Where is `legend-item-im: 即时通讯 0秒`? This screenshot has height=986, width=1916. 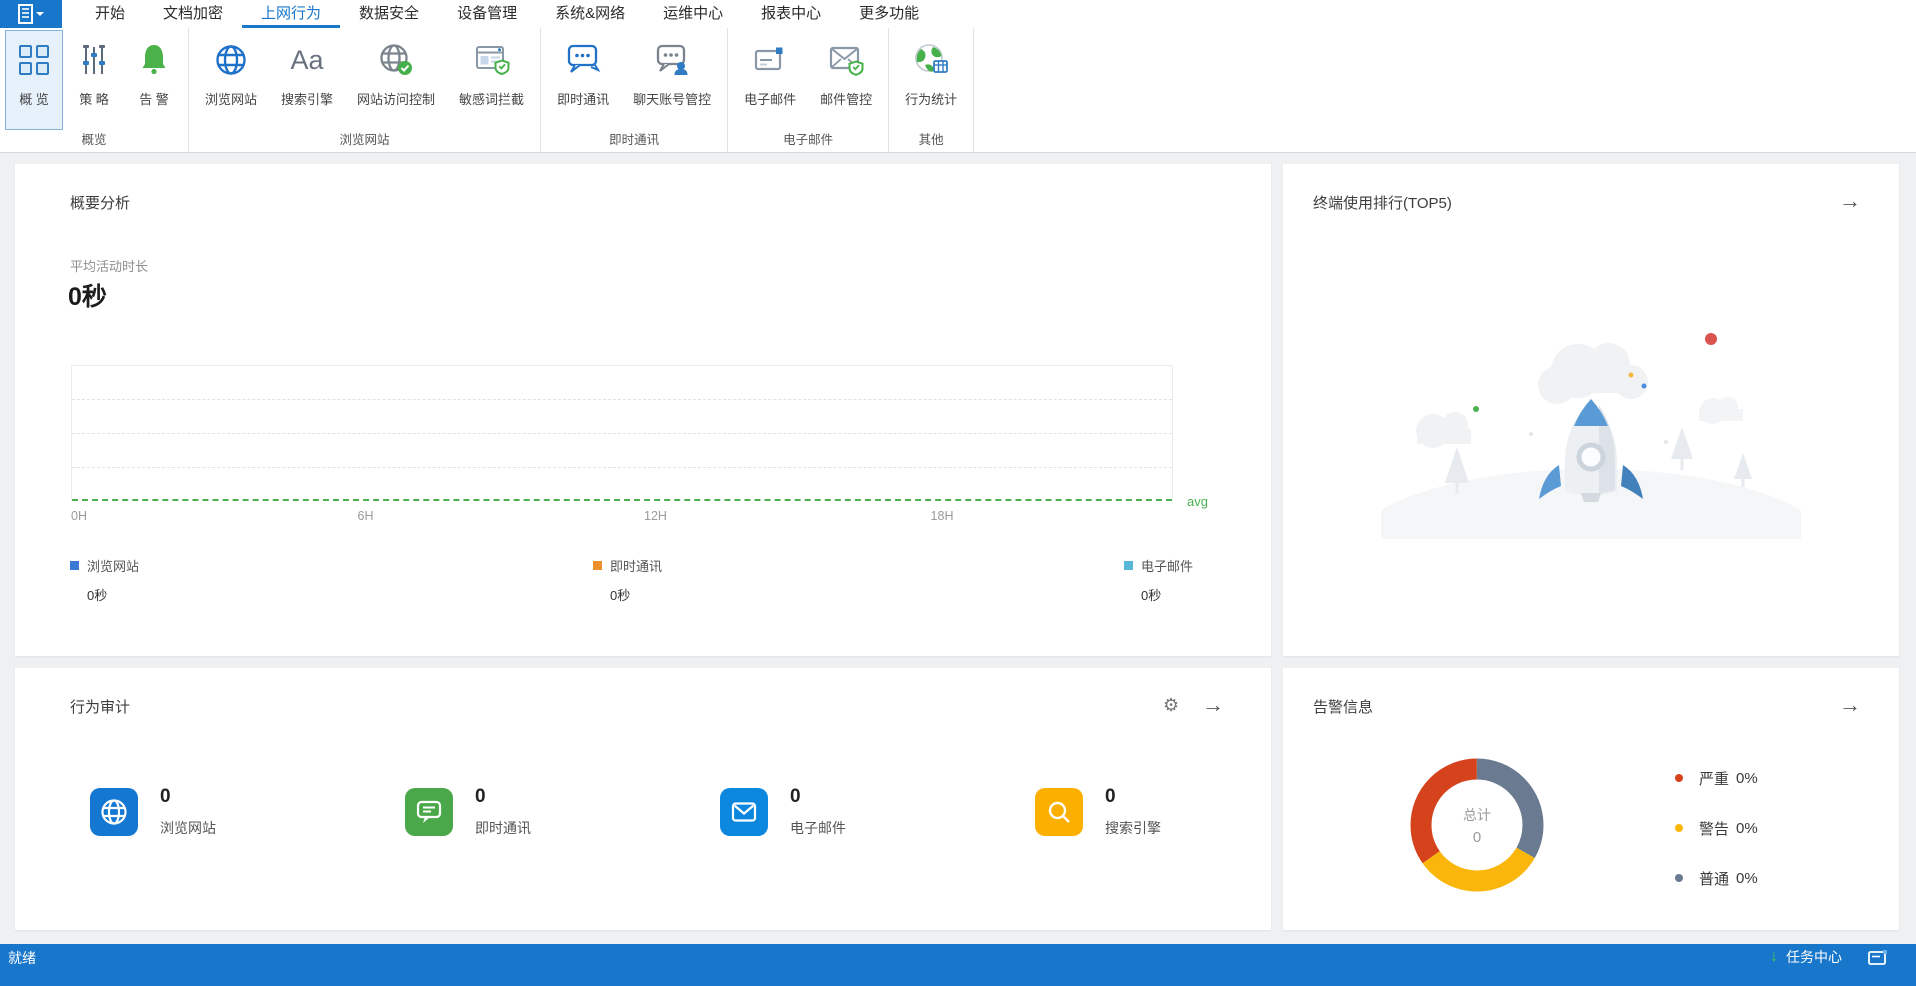 legend-item-im: 即时通讯 0秒 is located at coordinates (627, 580).